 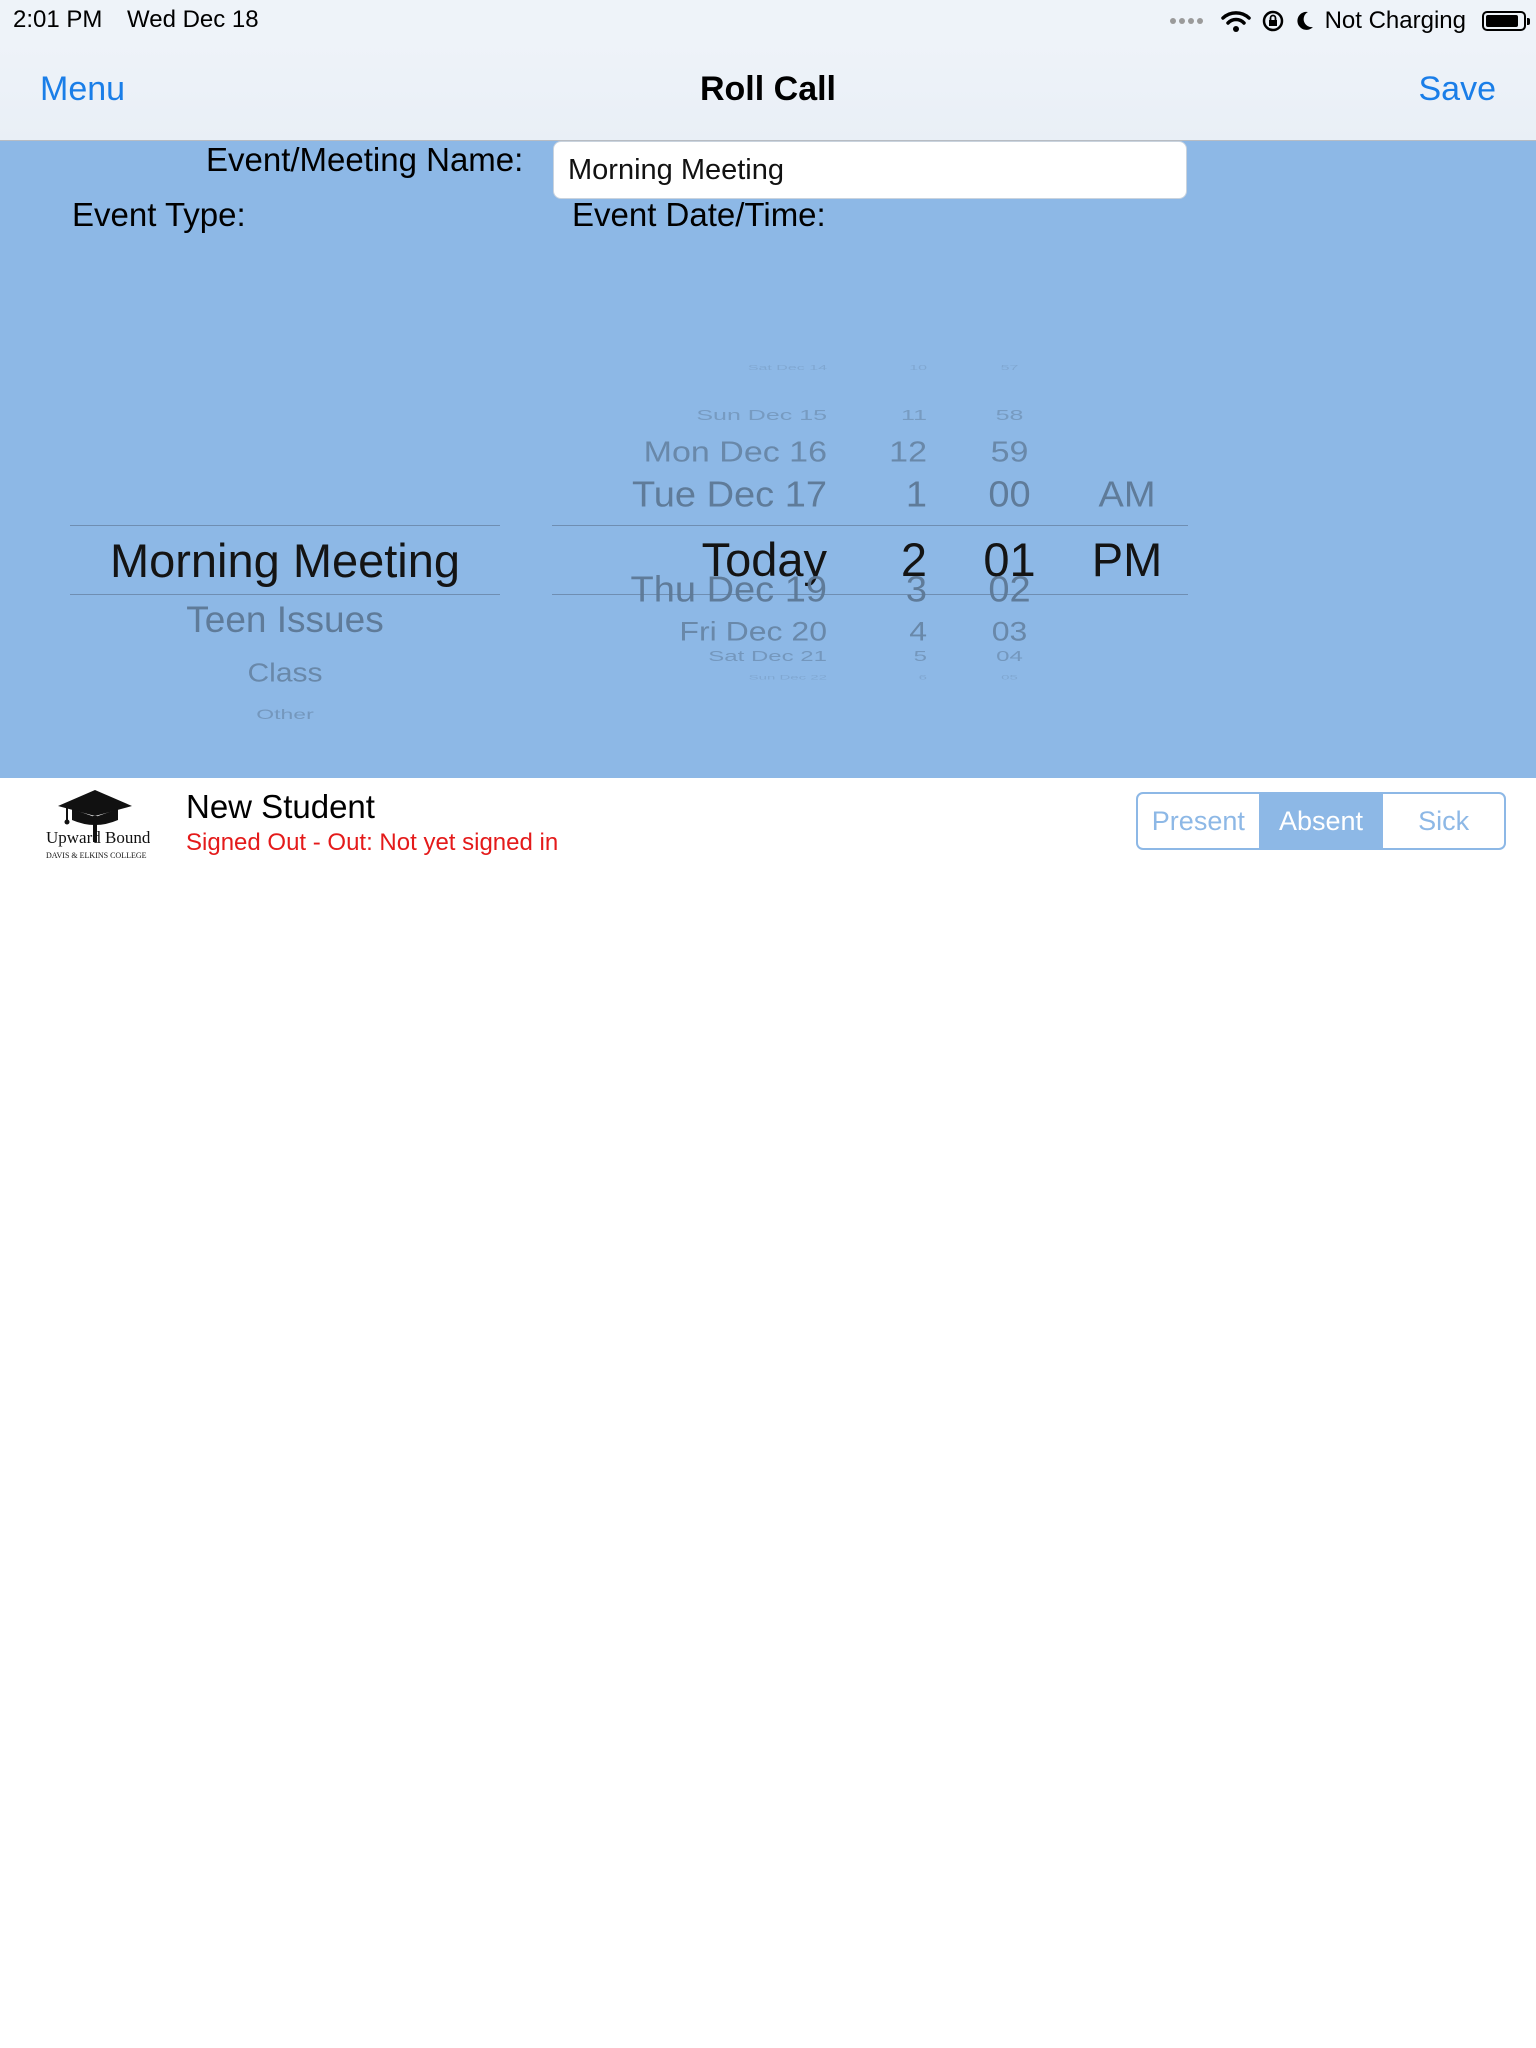 I want to click on picker-row: 57, so click(x=1009, y=368).